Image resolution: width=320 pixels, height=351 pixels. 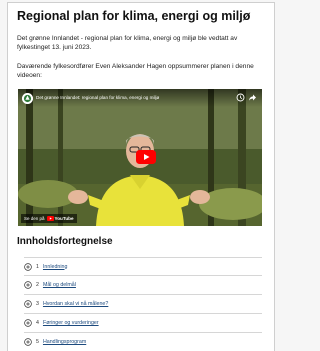 I want to click on youtube-wordmark: YouTube, so click(x=64, y=218).